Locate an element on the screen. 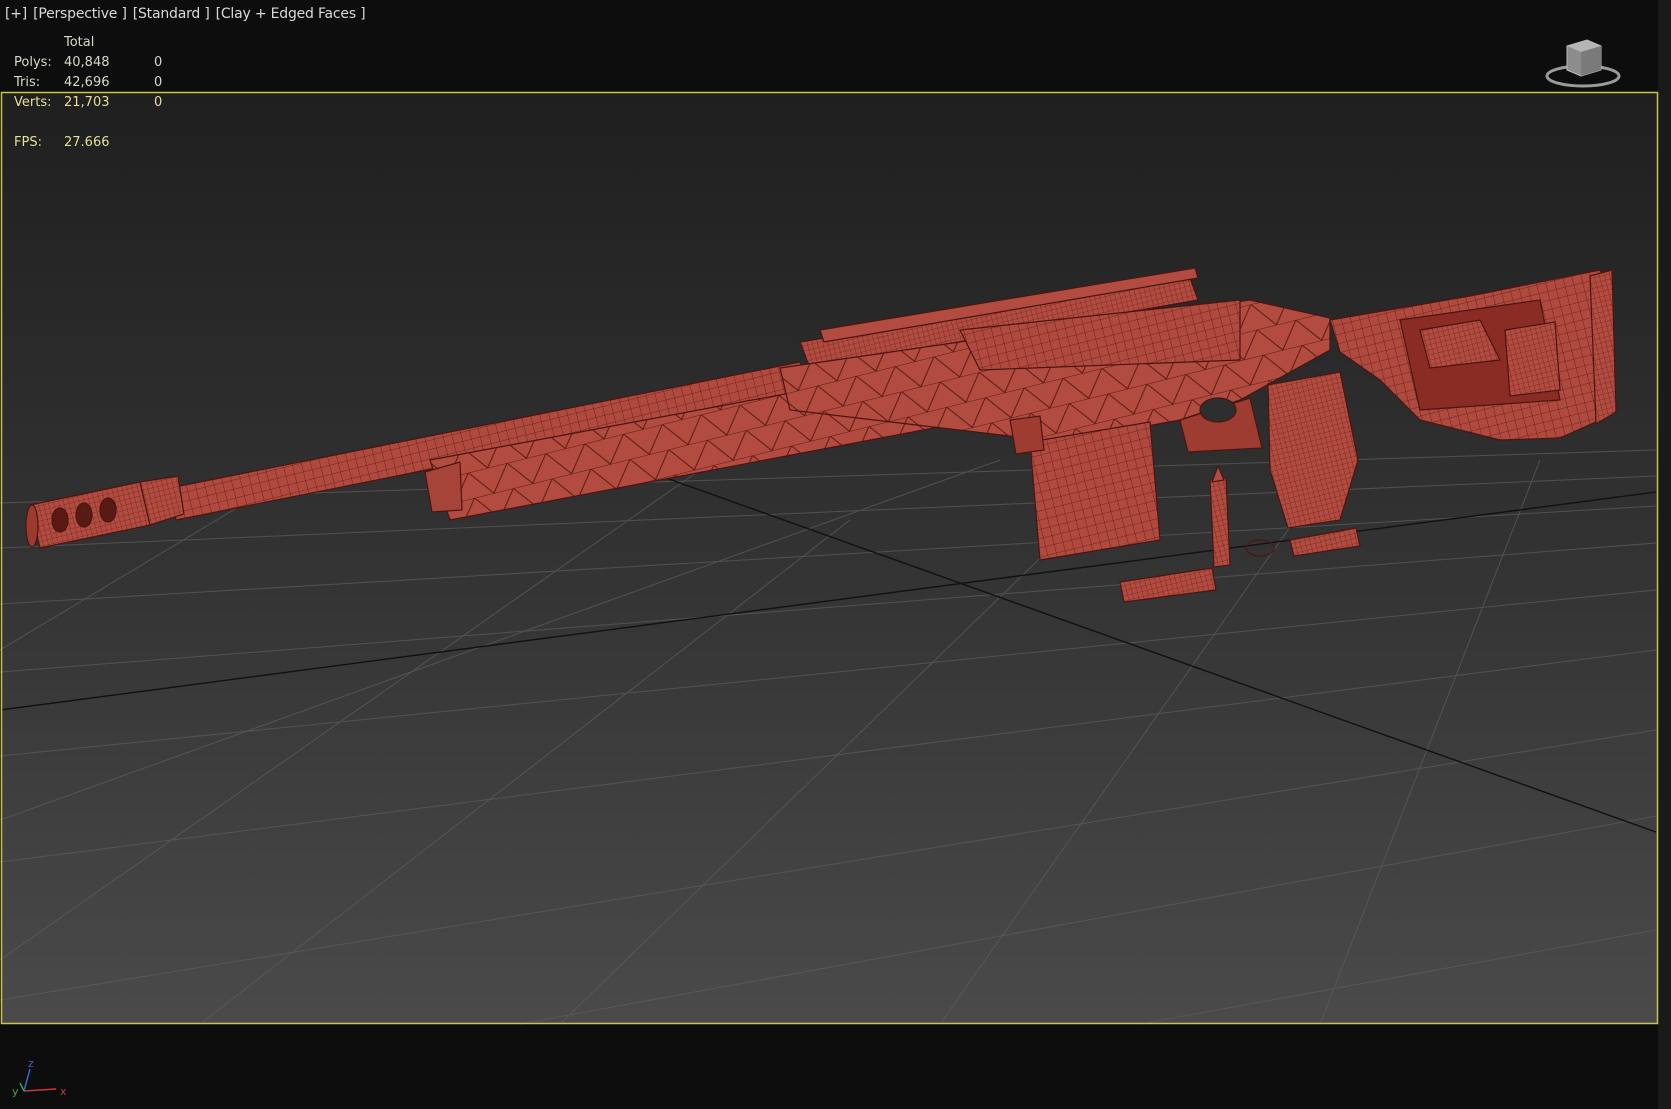 This screenshot has width=1671, height=1109. viewport-general-menu: [+] is located at coordinates (16, 14).